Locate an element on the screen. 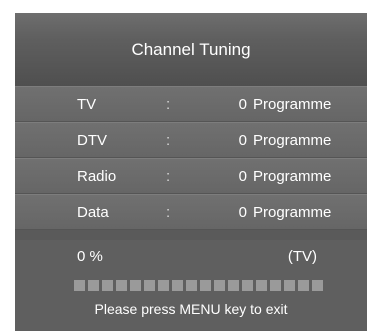  row-radio: Radio : 0 Programme is located at coordinates (191, 176).